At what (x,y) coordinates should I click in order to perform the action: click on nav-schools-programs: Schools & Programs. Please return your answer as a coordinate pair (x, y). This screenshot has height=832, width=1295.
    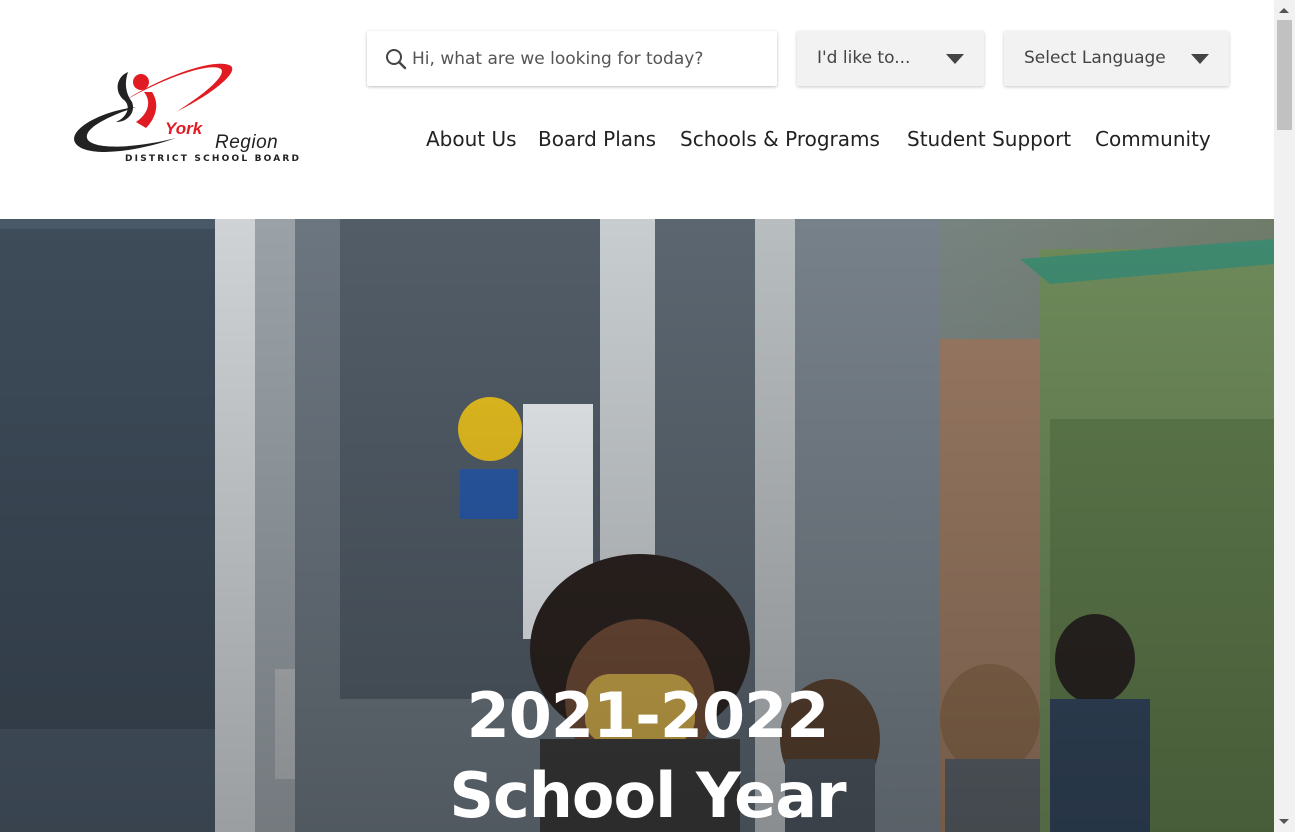
    Looking at the image, I should click on (780, 139).